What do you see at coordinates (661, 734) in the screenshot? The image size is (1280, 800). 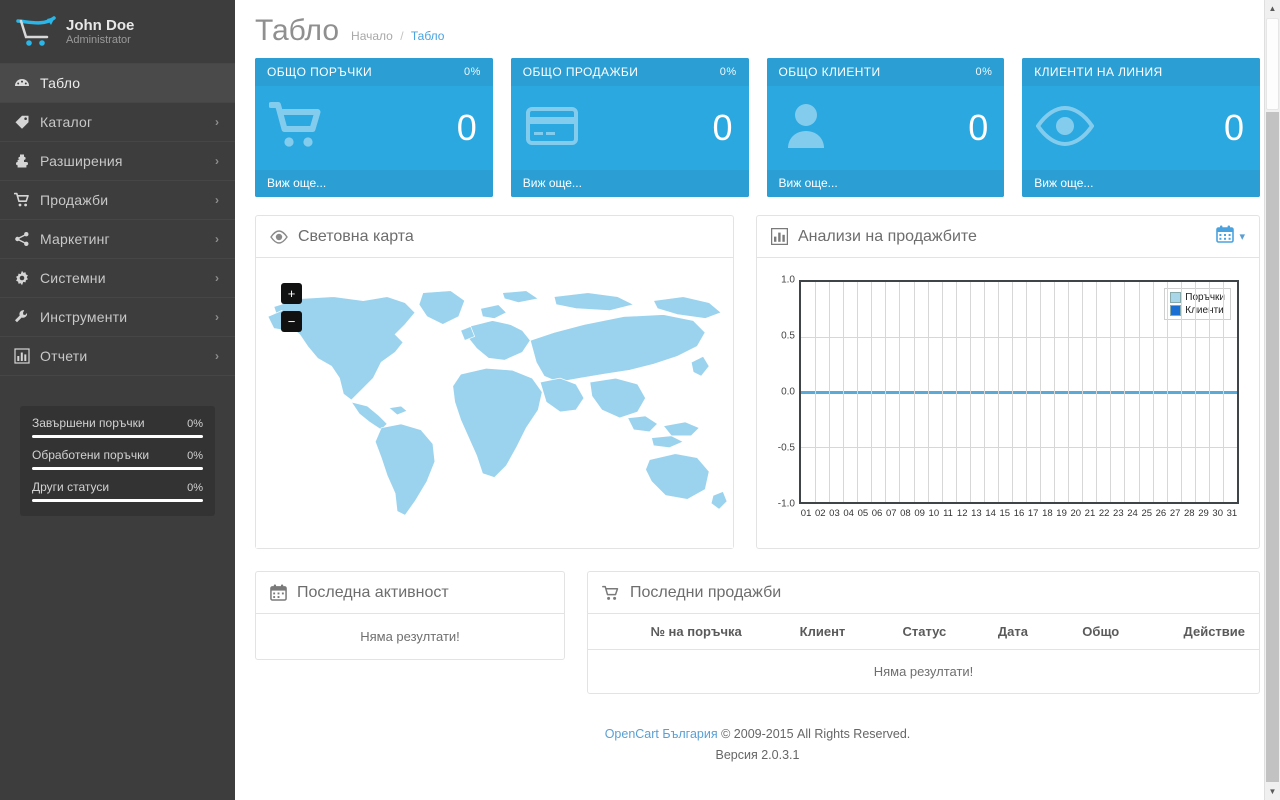 I see `opencart-link: OpenCart България` at bounding box center [661, 734].